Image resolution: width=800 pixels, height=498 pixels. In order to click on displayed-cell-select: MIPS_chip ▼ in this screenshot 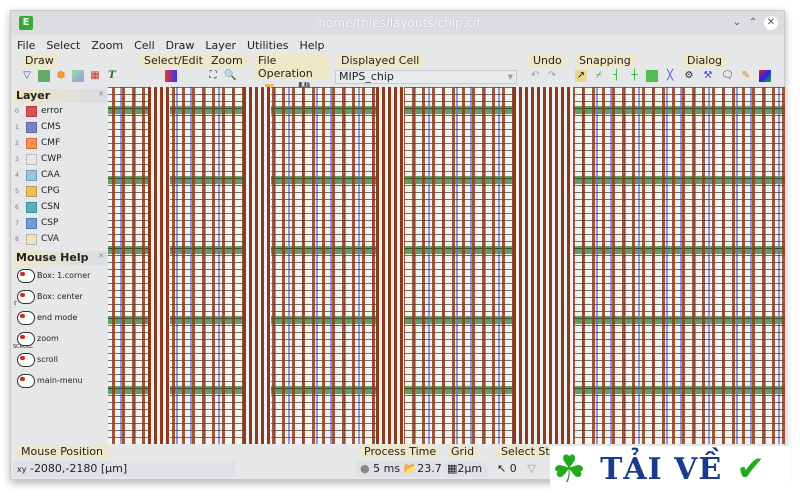, I will do `click(426, 77)`.